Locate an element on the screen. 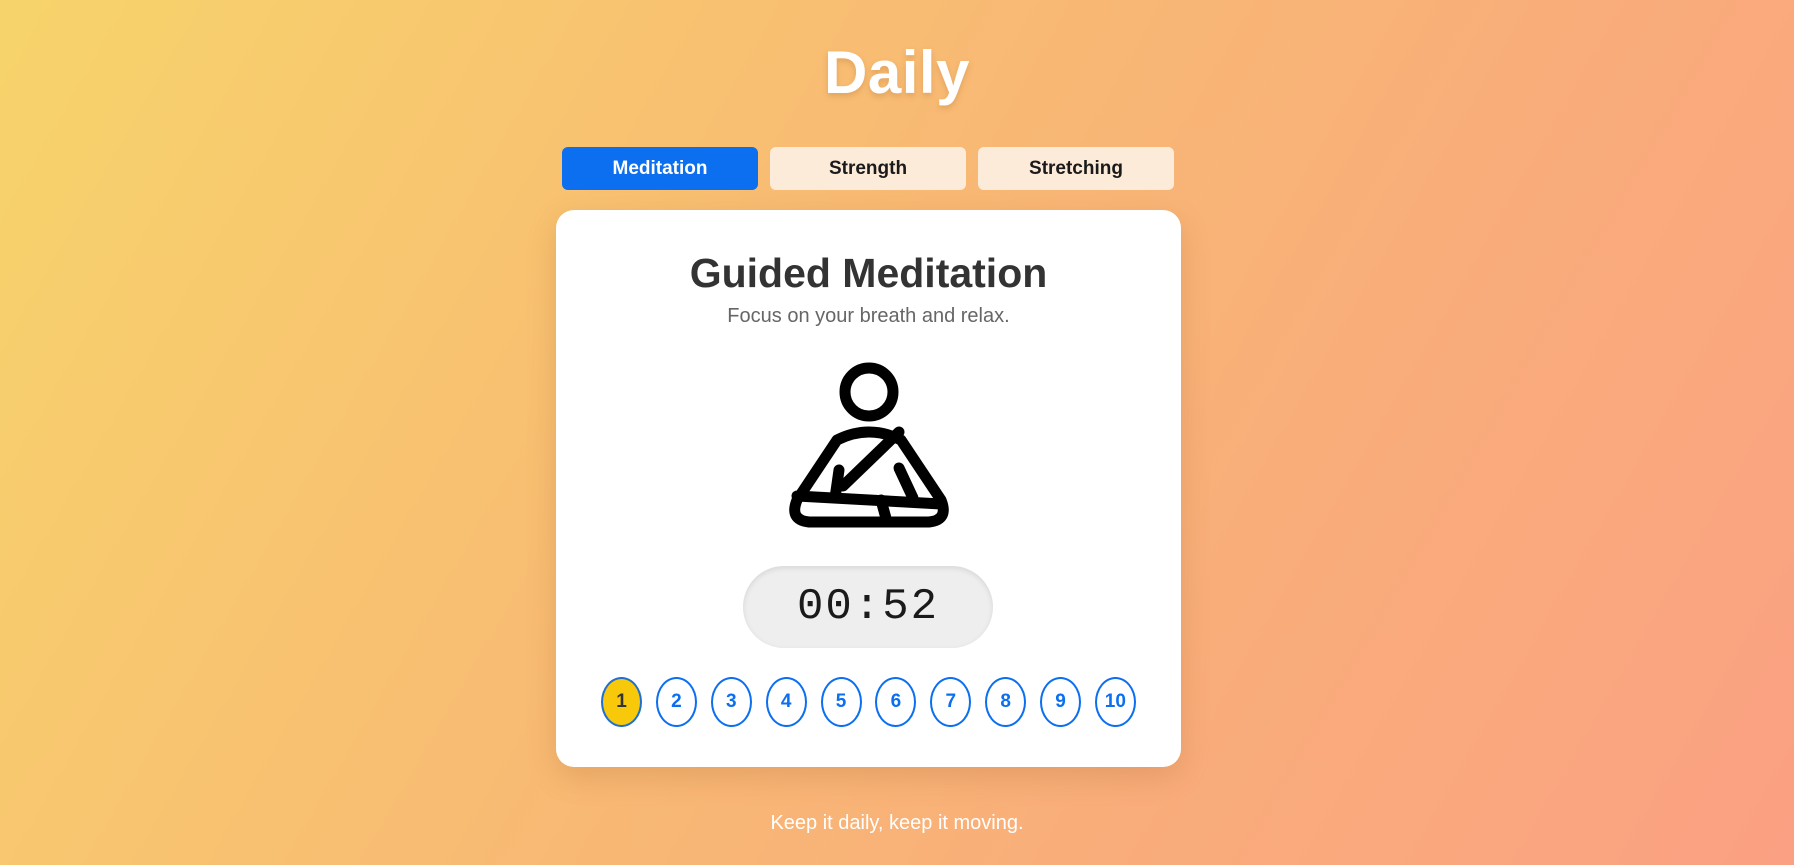 The height and width of the screenshot is (865, 1794). tab-strength: Strength is located at coordinates (868, 168).